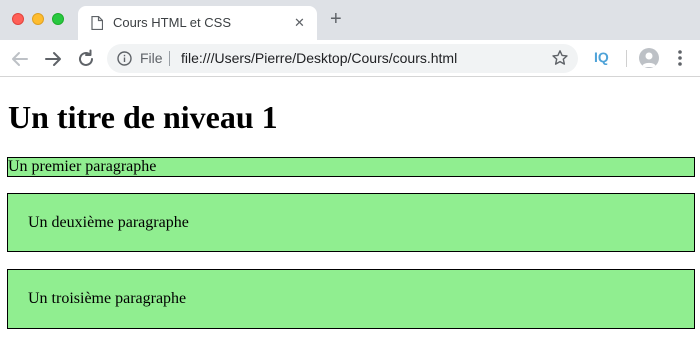  Describe the element at coordinates (97, 23) in the screenshot. I see `page-icon` at that location.